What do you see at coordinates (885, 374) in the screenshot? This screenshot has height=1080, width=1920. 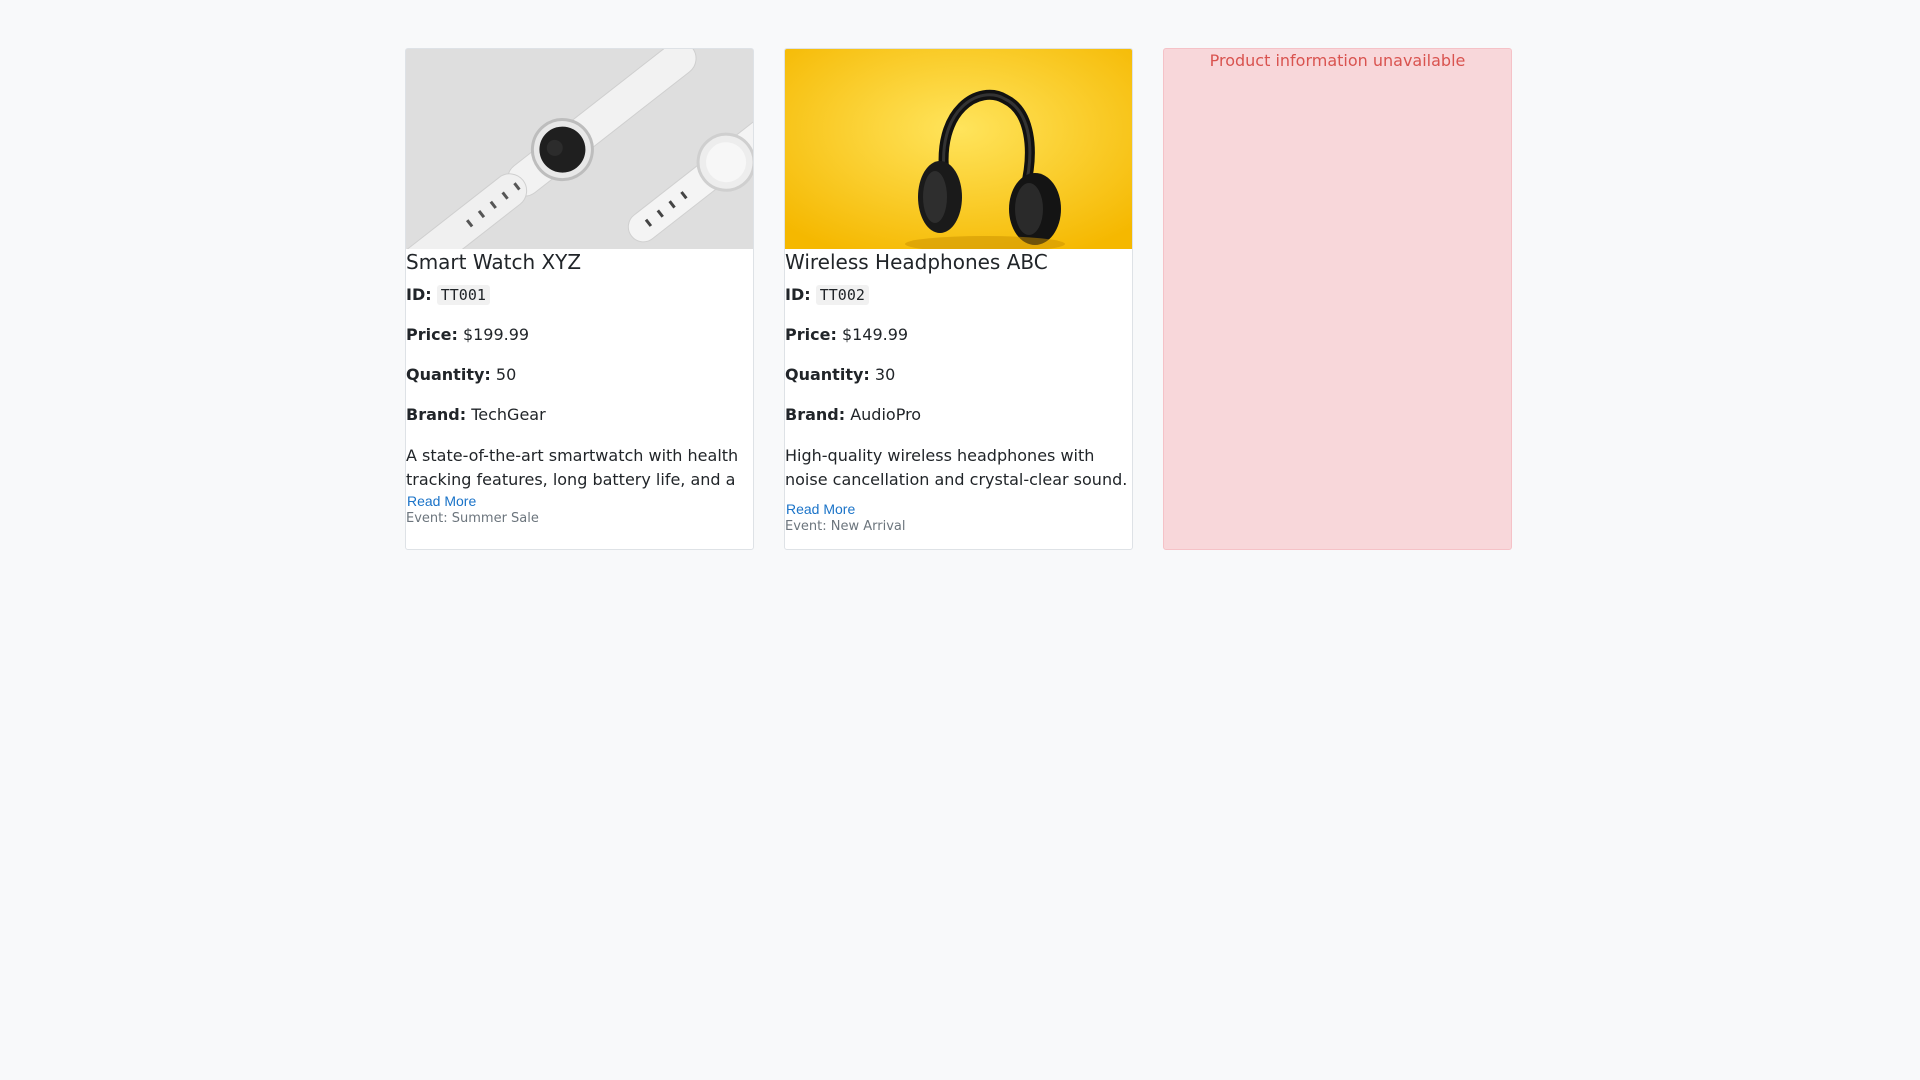 I see `product-quantity: 30` at bounding box center [885, 374].